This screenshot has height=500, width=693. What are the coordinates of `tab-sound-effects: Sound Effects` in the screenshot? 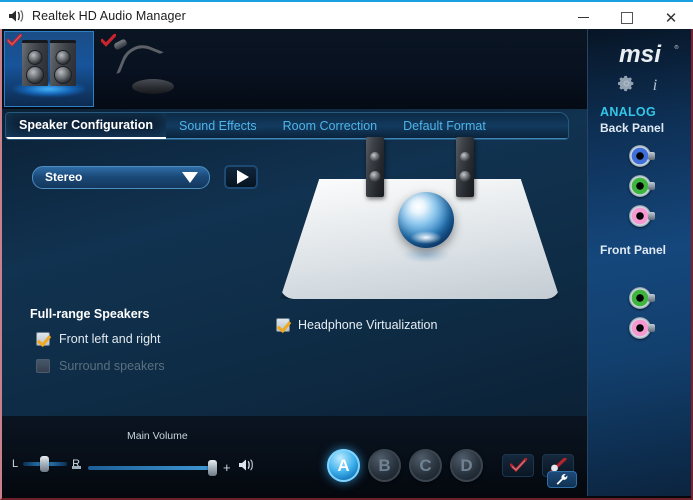 It's located at (218, 126).